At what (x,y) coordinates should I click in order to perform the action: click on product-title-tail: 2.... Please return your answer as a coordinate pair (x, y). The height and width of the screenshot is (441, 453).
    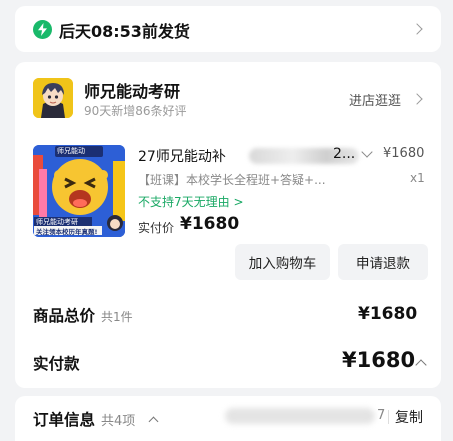
    Looking at the image, I should click on (344, 154).